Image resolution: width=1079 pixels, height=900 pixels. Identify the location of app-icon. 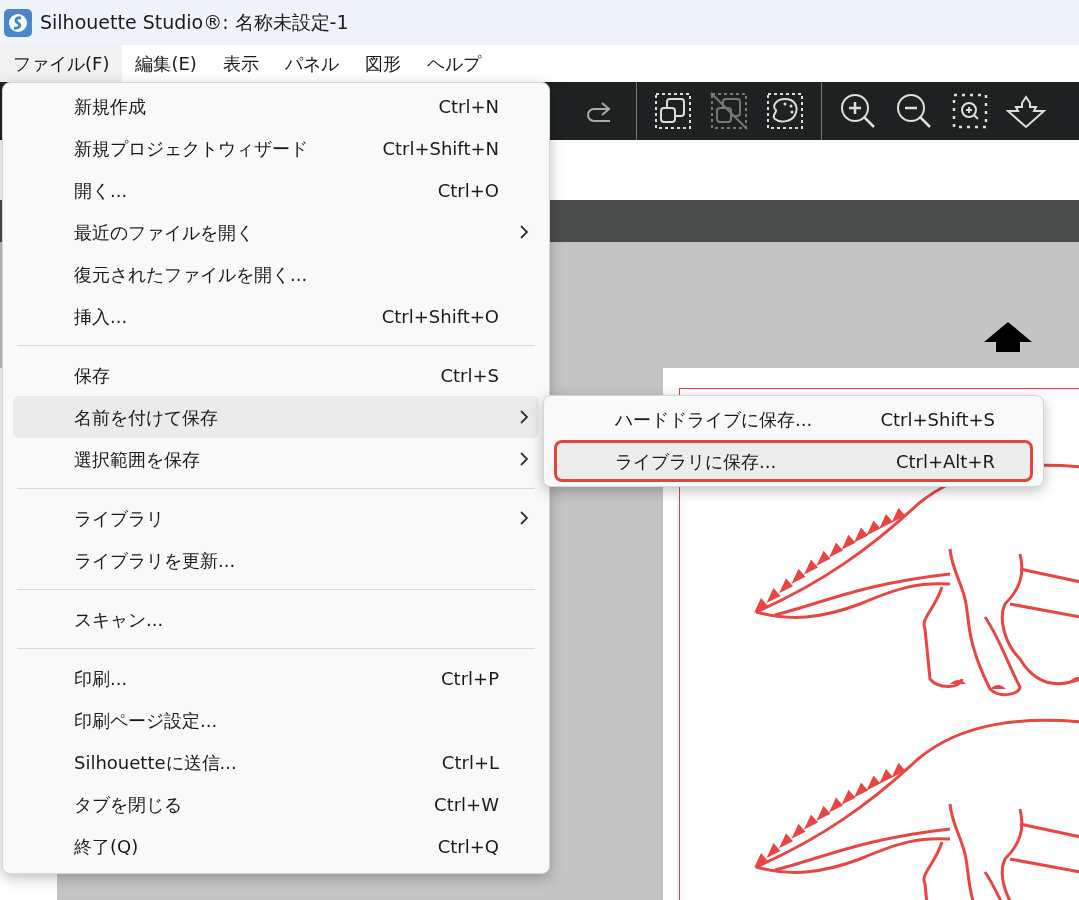
(18, 22).